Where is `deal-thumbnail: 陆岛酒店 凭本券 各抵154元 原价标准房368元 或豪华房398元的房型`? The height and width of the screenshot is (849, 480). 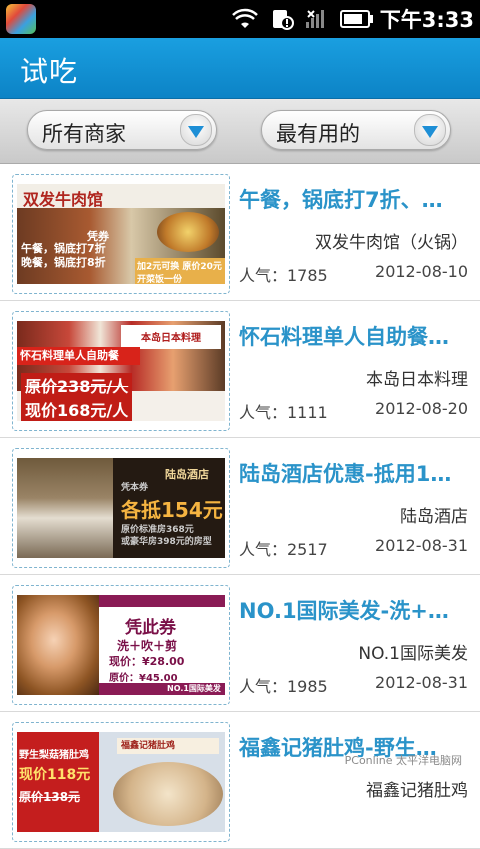
deal-thumbnail: 陆岛酒店 凭本券 各抵154元 原价标准房368元 或豪华房398元的房型 is located at coordinates (121, 508).